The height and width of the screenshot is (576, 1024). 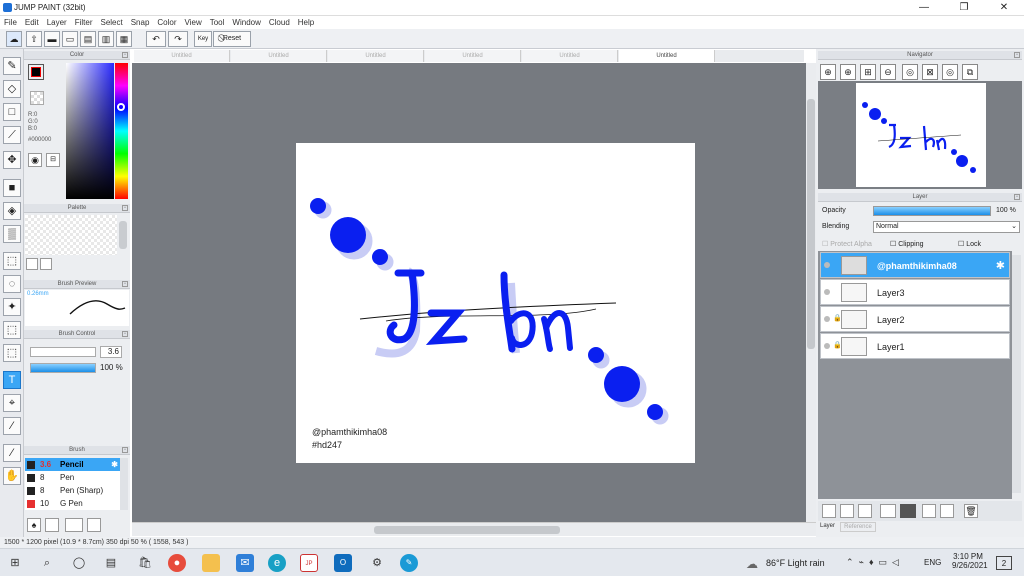 I want to click on layer-row-text: @phamthikimha08 ✱, so click(x=915, y=265).